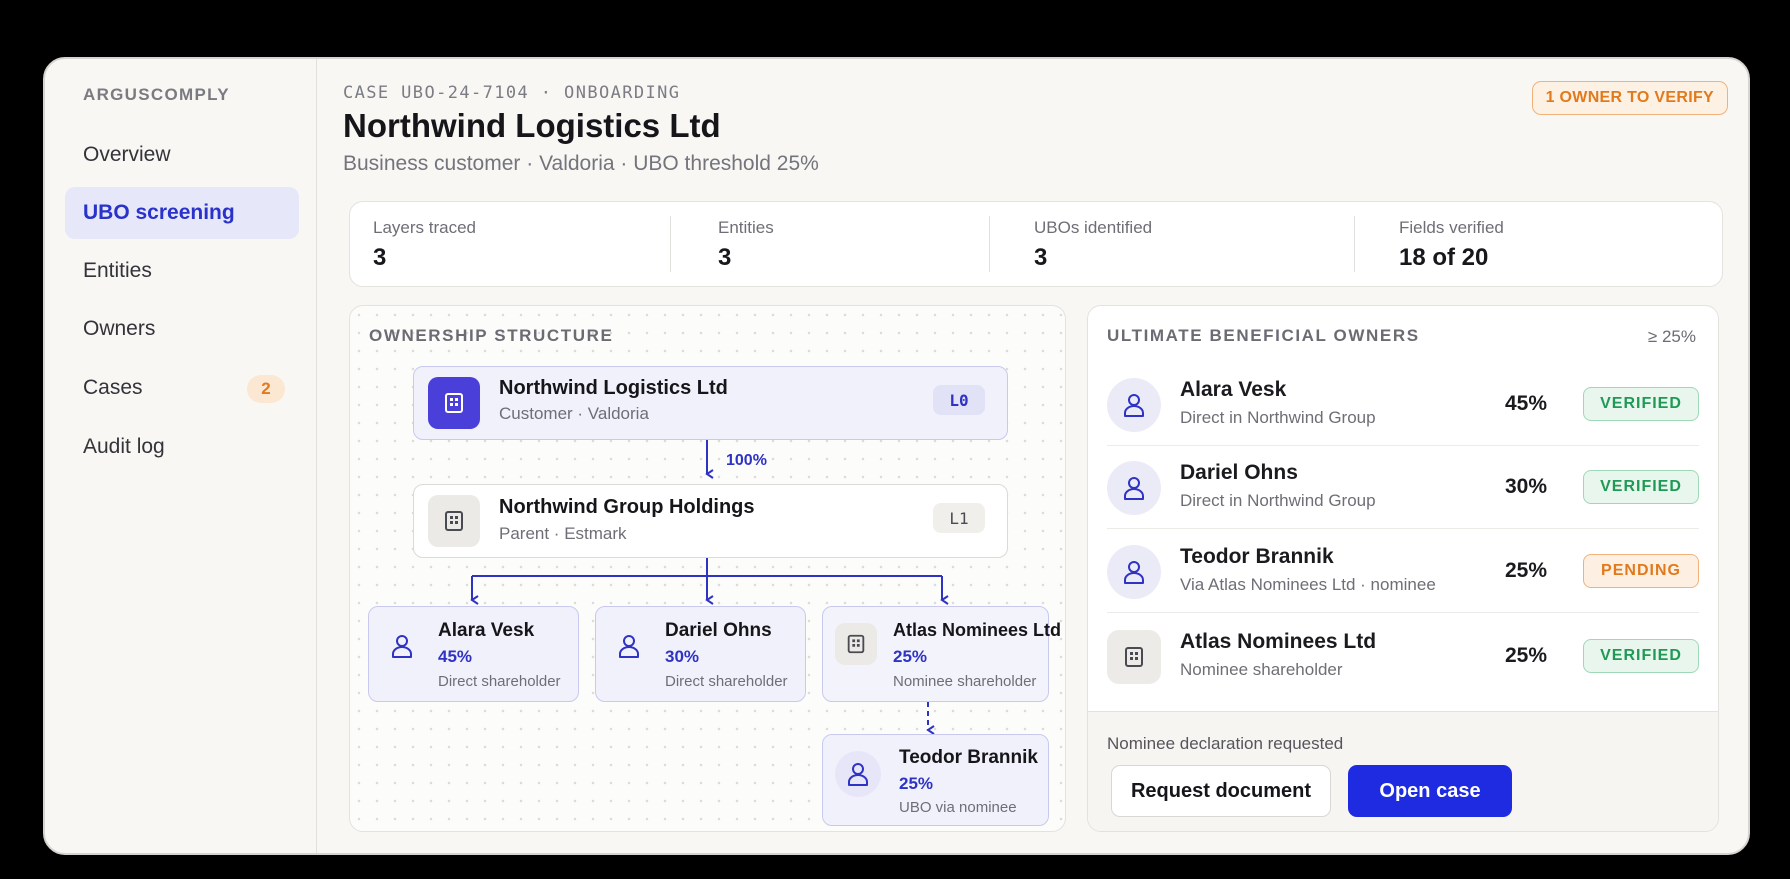 The width and height of the screenshot is (1790, 879). I want to click on node-description: Nominee shareholder, so click(965, 681).